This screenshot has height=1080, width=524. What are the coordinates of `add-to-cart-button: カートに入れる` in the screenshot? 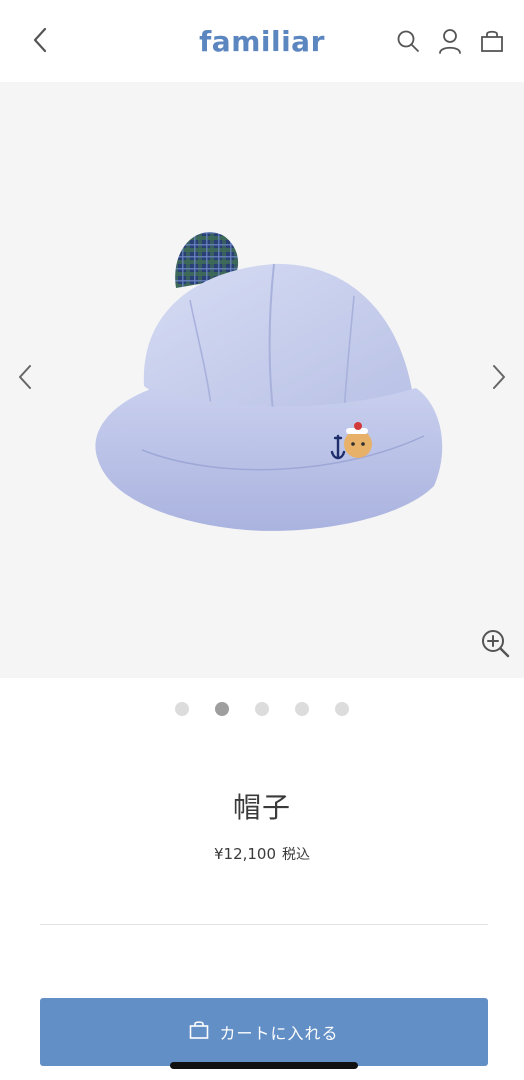 It's located at (264, 1032).